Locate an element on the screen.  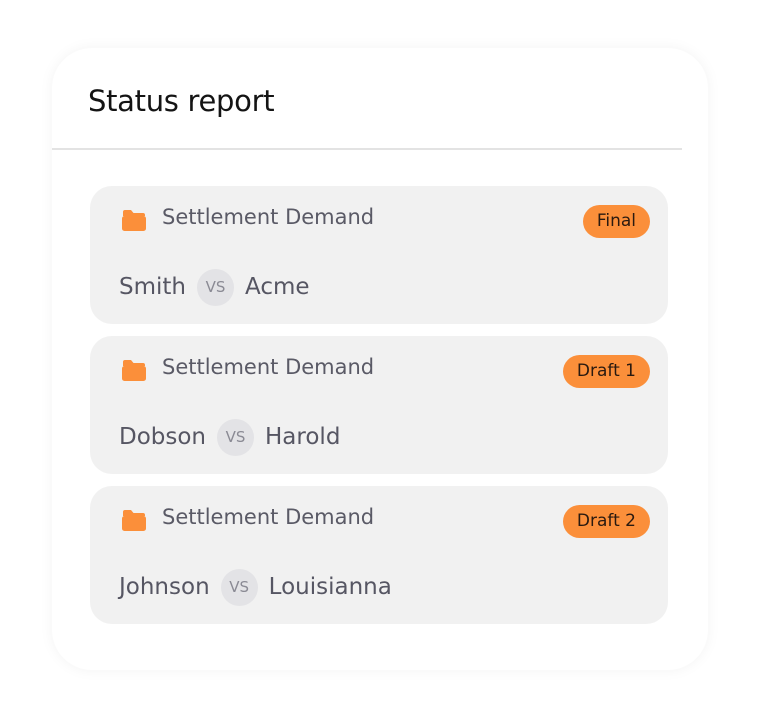
plaintiff-name: Smith is located at coordinates (152, 287).